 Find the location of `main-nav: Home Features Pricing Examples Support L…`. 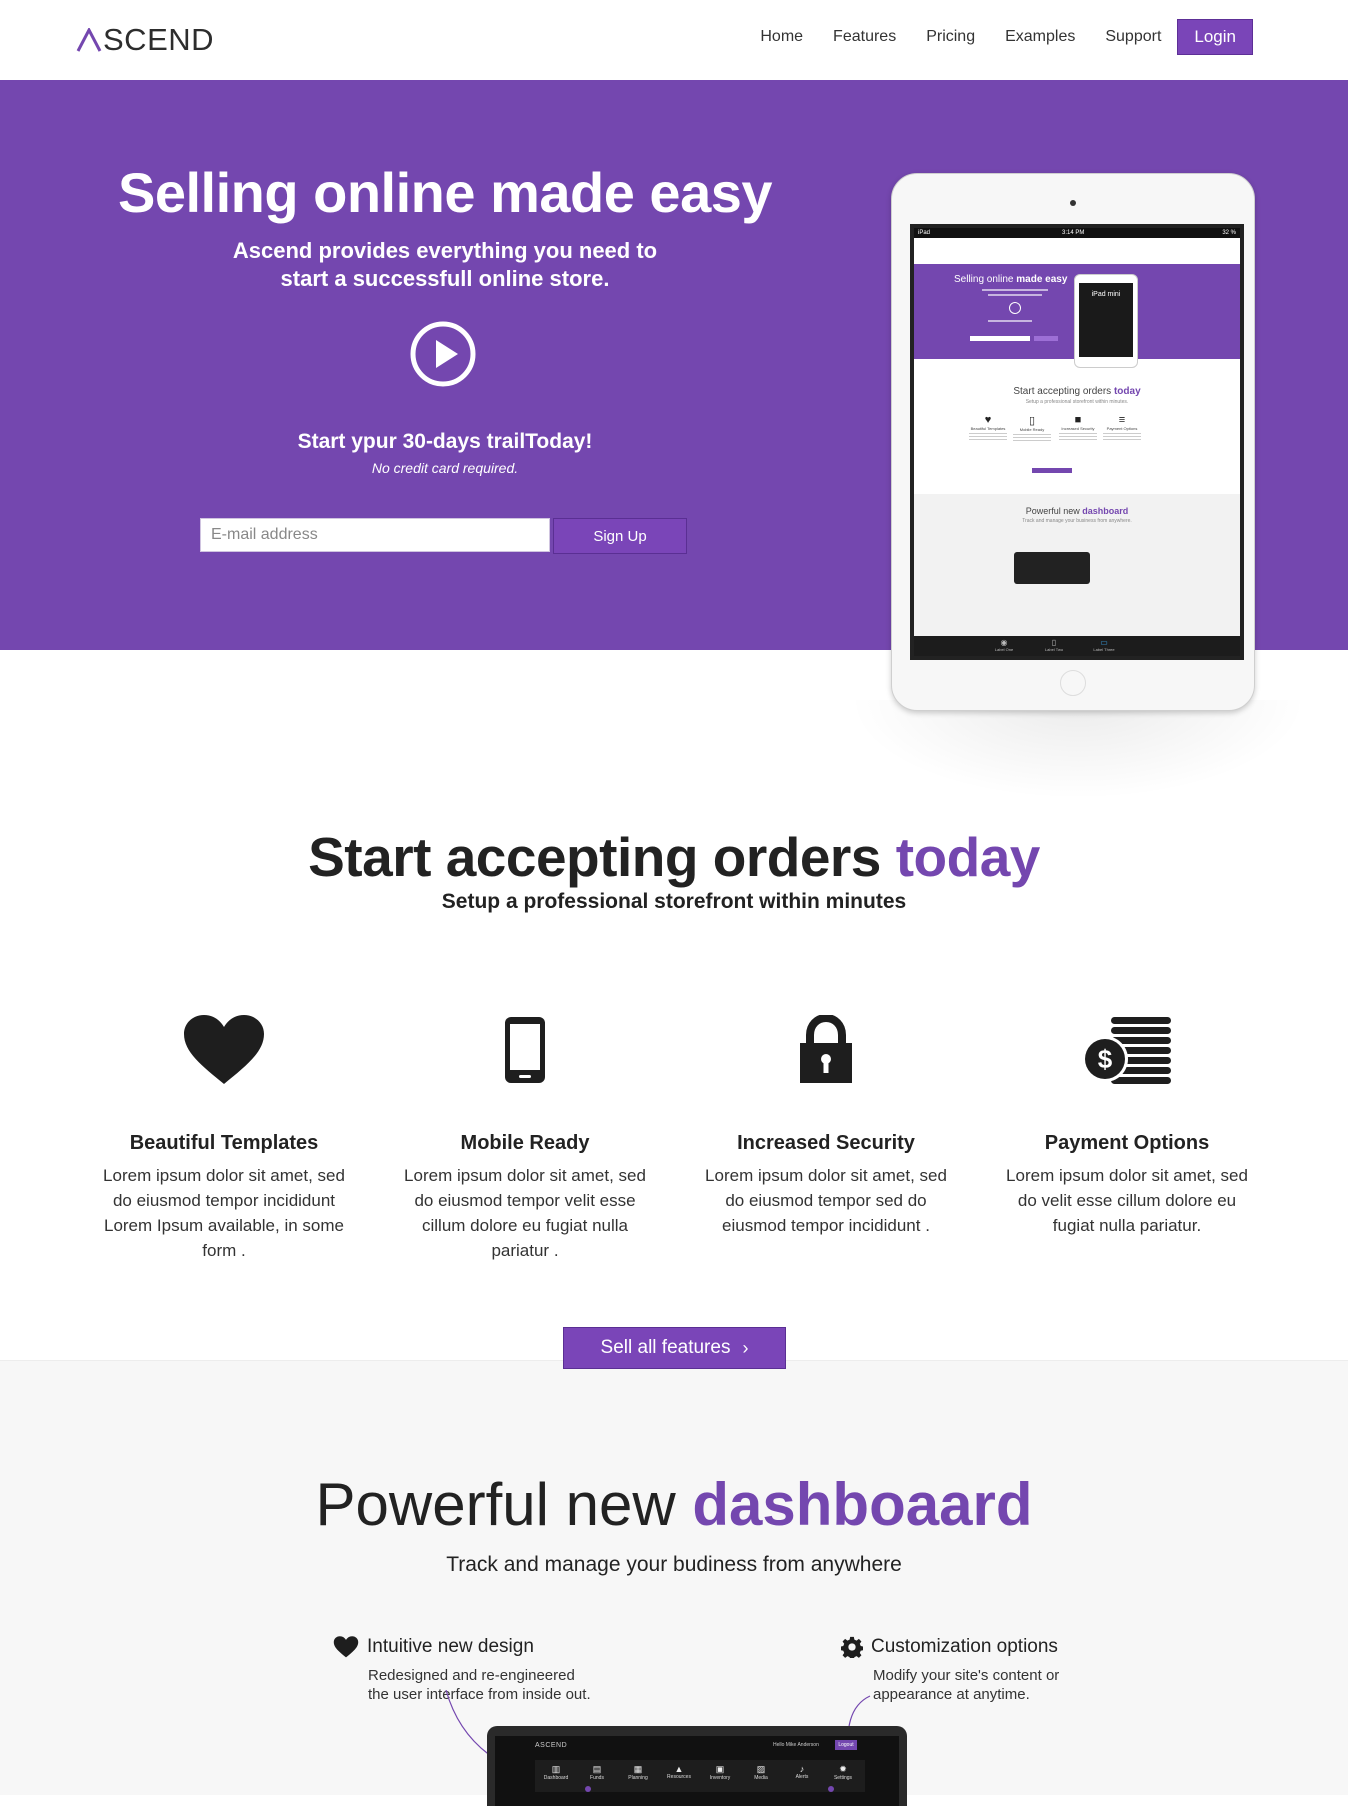

main-nav: Home Features Pricing Examples Support L… is located at coordinates (1006, 37).